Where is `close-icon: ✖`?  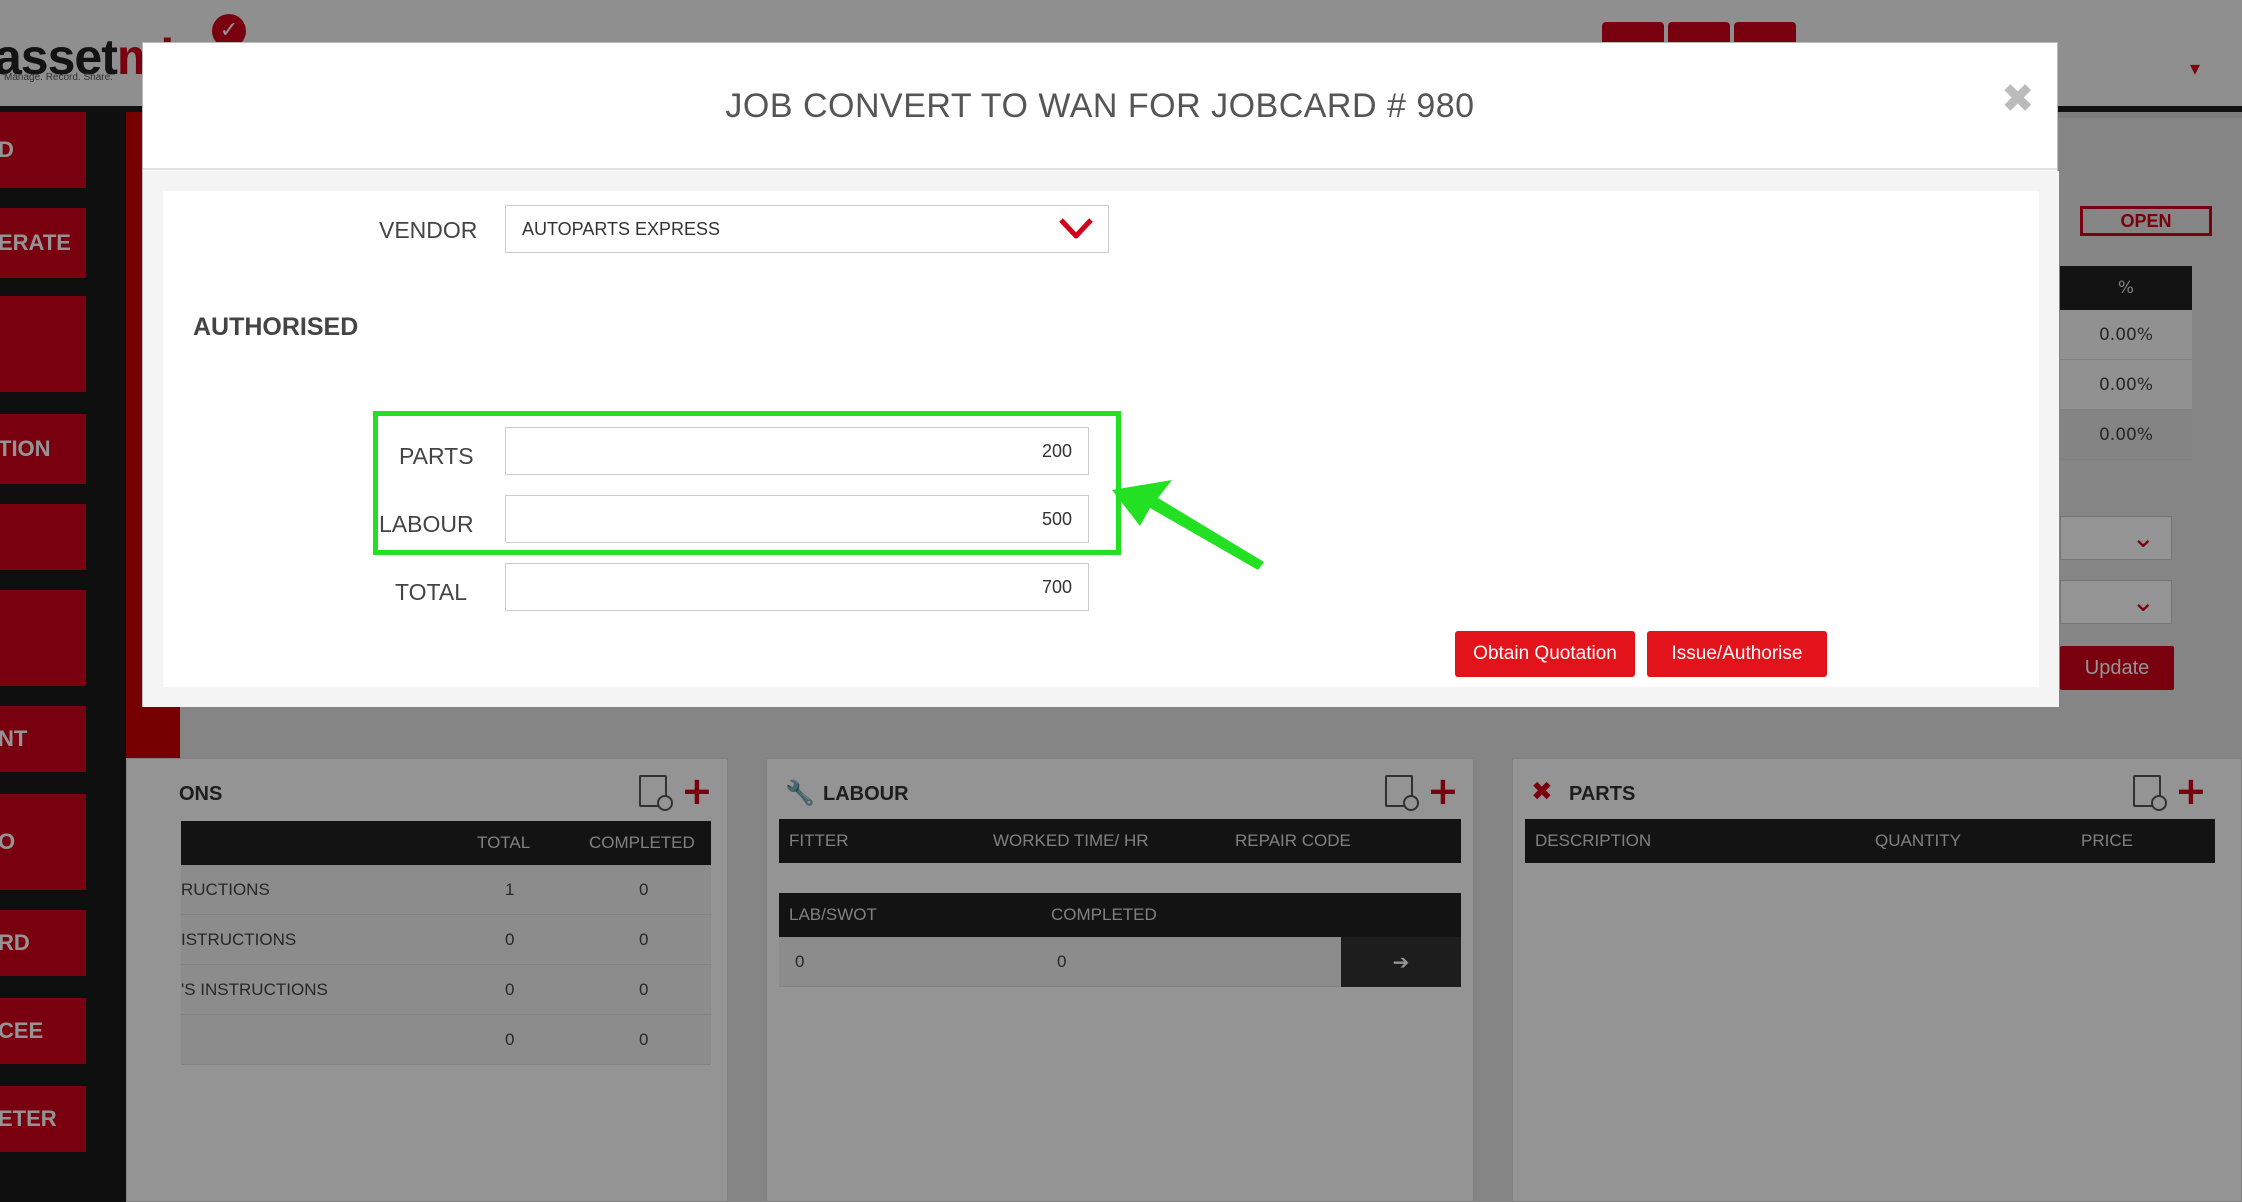 close-icon: ✖ is located at coordinates (2018, 99).